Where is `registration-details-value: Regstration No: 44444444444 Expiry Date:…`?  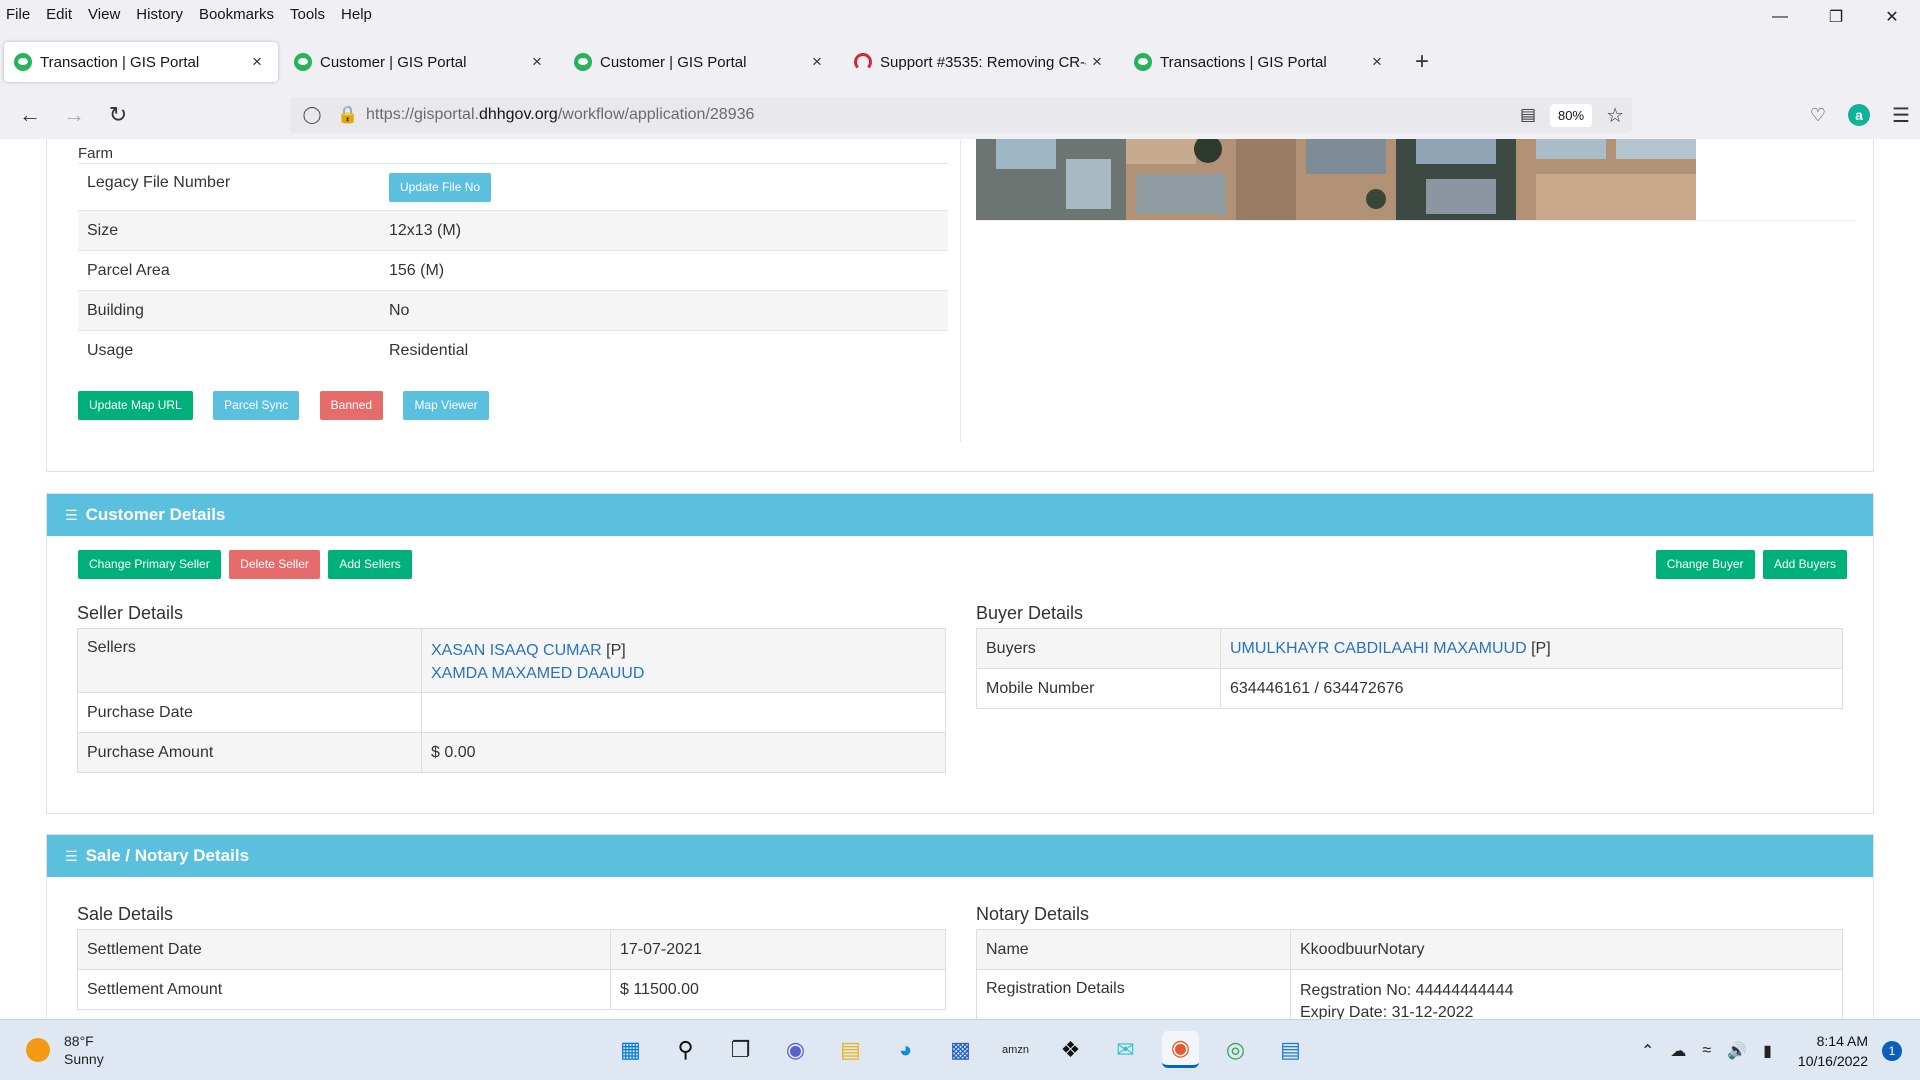 registration-details-value: Regstration No: 44444444444 Expiry Date:… is located at coordinates (1566, 994).